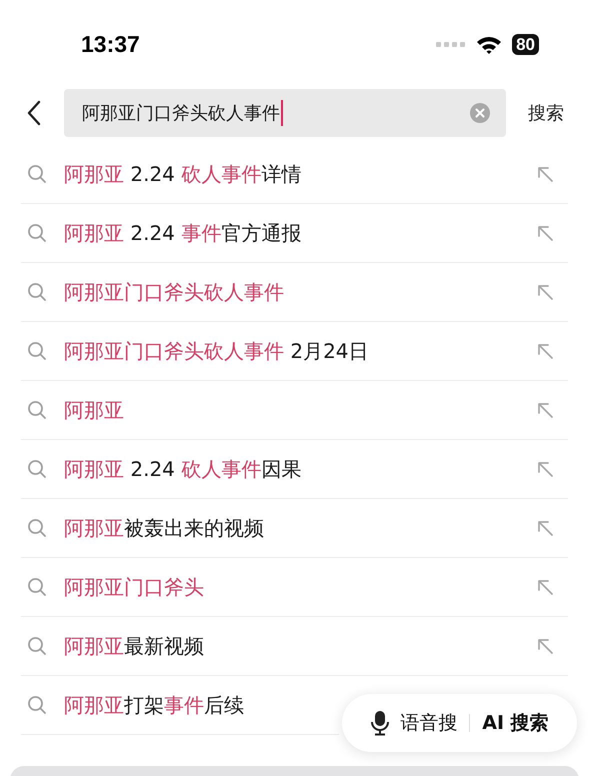 The width and height of the screenshot is (589, 776). I want to click on back-icon, so click(34, 113).